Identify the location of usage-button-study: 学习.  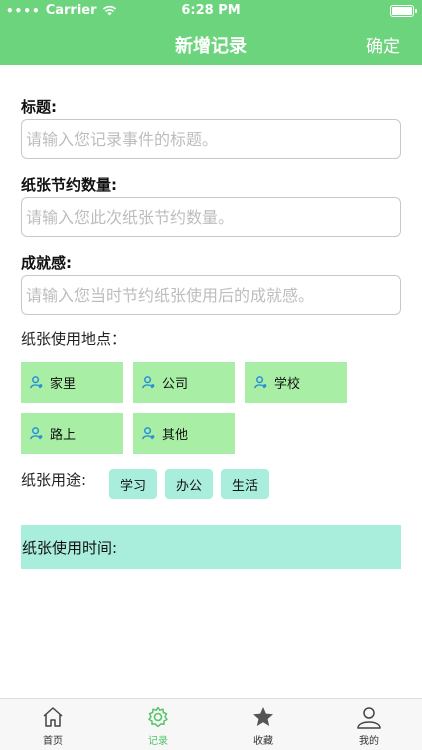
(133, 484).